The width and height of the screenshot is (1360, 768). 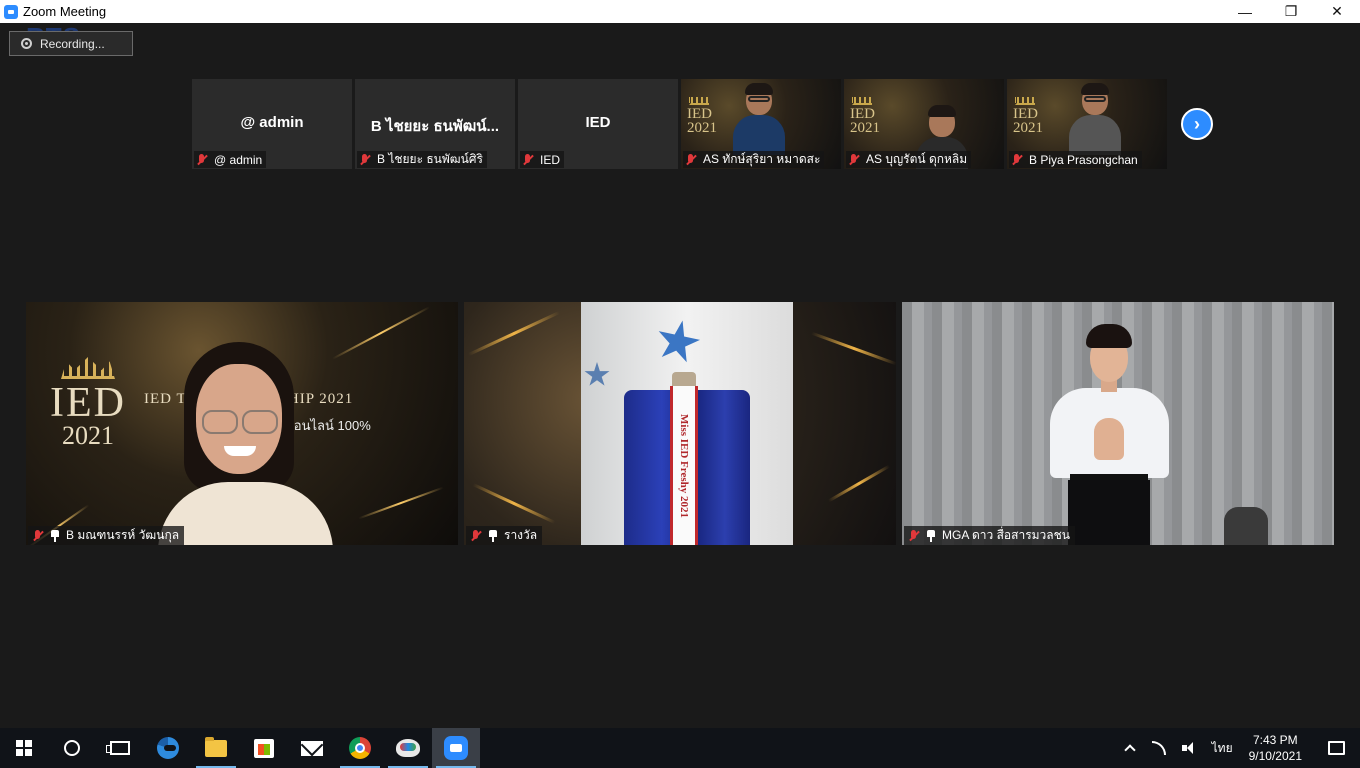 I want to click on volume-icon, so click(x=1189, y=748).